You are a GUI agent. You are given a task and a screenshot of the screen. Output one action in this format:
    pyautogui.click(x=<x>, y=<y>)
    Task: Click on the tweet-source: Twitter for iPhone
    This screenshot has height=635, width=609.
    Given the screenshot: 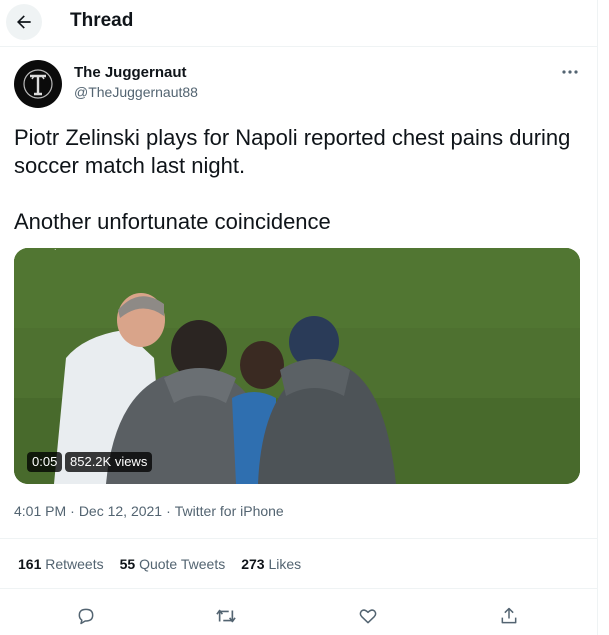 What is the action you would take?
    pyautogui.click(x=229, y=511)
    